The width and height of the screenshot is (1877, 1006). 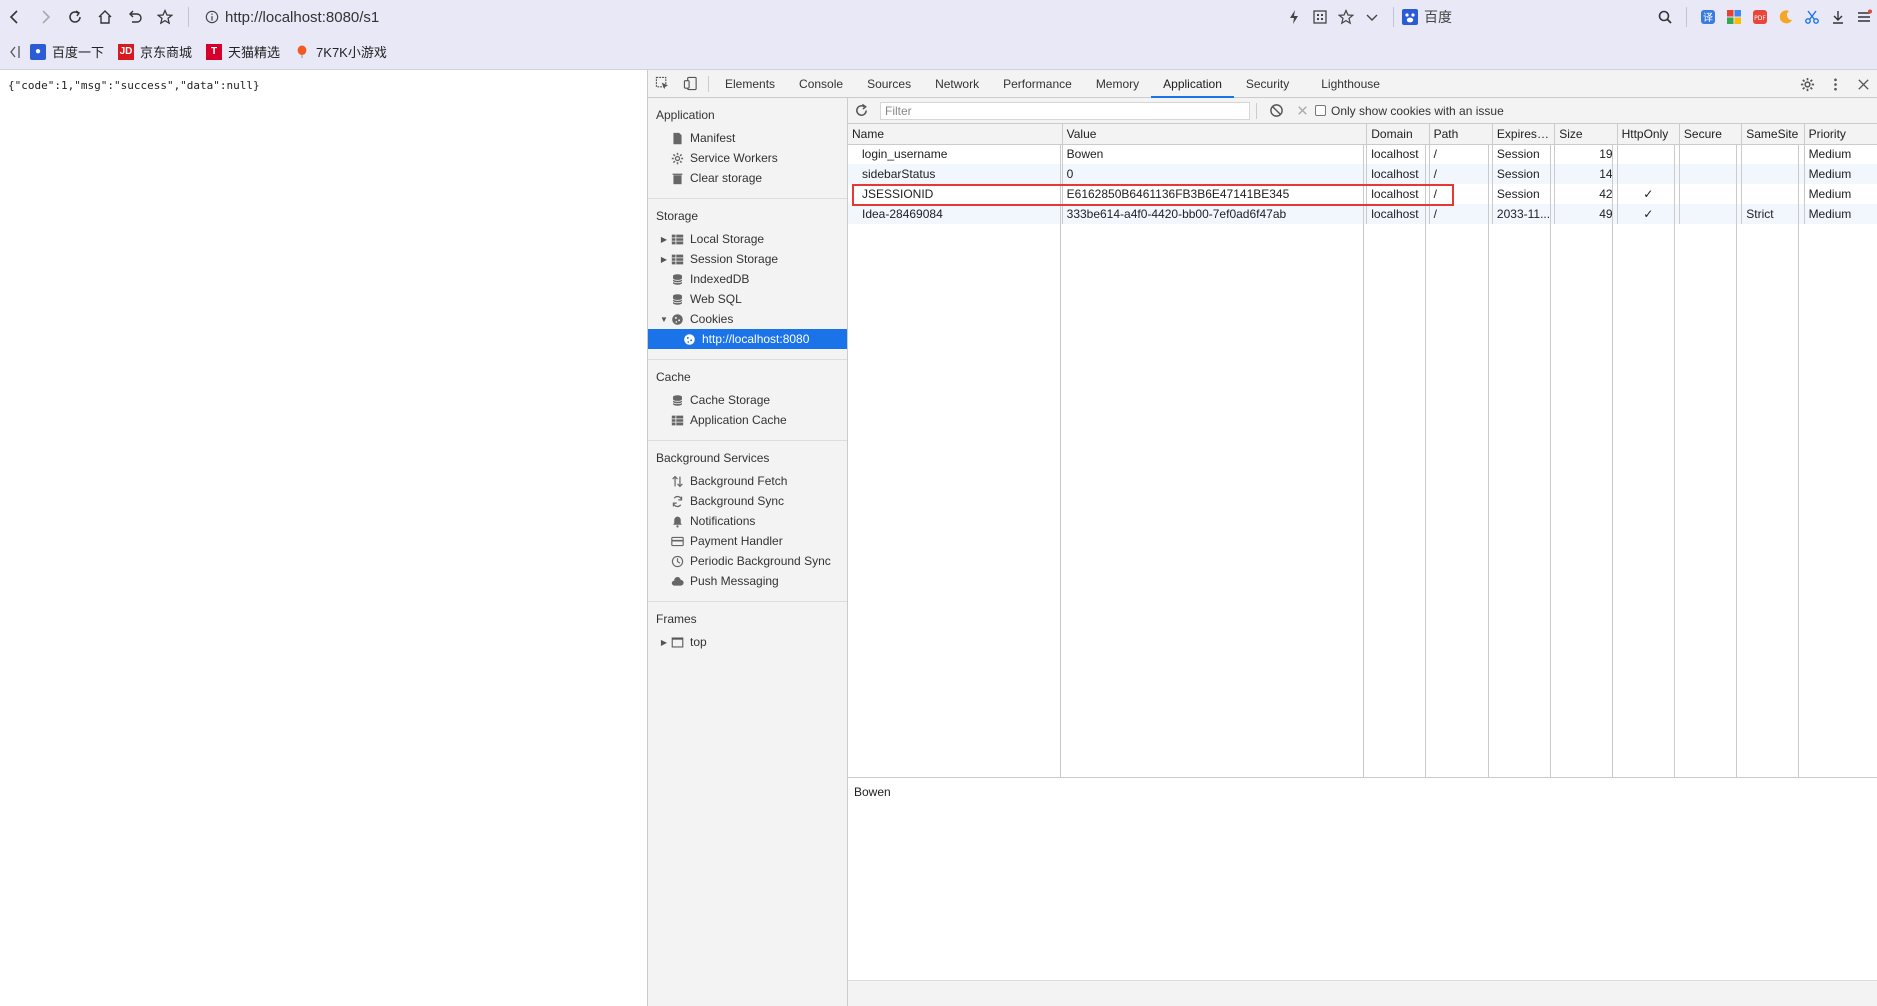 What do you see at coordinates (1708, 17) in the screenshot?
I see `translate-extension: 译` at bounding box center [1708, 17].